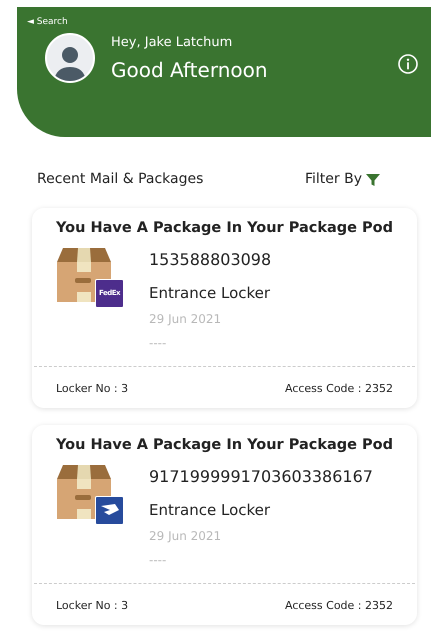 The width and height of the screenshot is (431, 634). What do you see at coordinates (333, 179) in the screenshot?
I see `filter-button: Filter By` at bounding box center [333, 179].